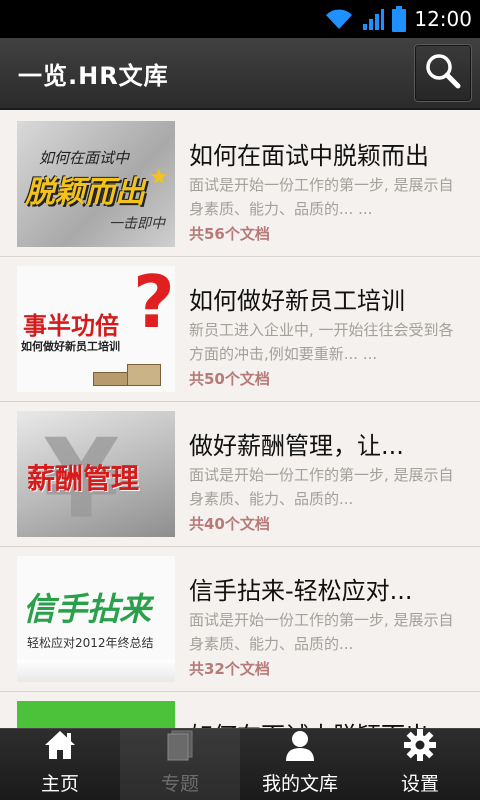 The height and width of the screenshot is (800, 480). I want to click on thumb-bottom-text: 如何做好新员工培训, so click(70, 346).